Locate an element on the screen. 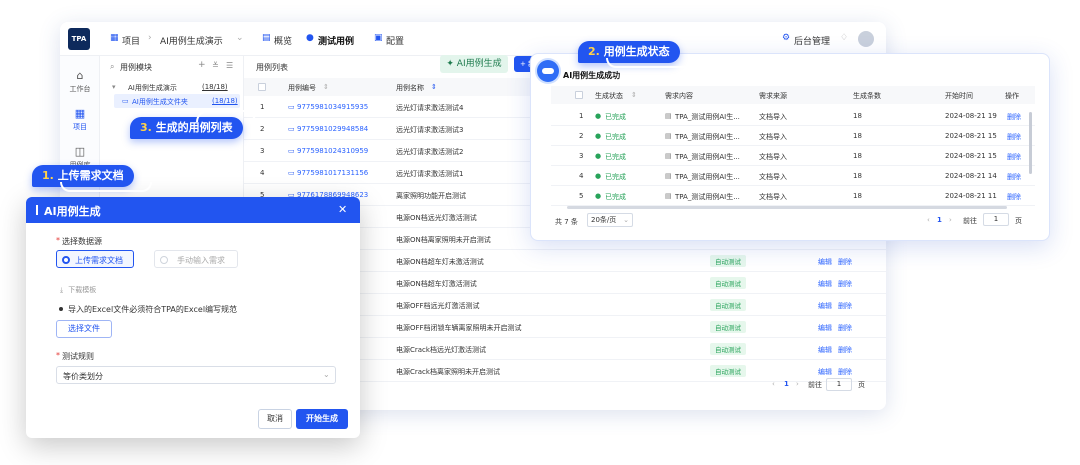 The width and height of the screenshot is (1080, 465). count-text: 18 is located at coordinates (857, 196).